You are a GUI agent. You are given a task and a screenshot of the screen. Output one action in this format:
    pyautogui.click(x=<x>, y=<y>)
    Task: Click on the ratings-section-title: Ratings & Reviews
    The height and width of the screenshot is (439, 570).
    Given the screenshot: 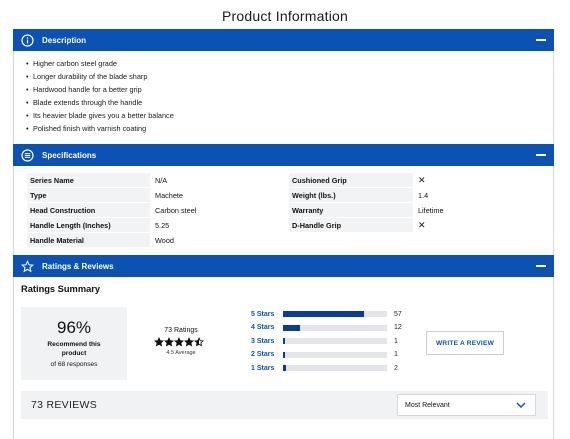 What is the action you would take?
    pyautogui.click(x=78, y=266)
    